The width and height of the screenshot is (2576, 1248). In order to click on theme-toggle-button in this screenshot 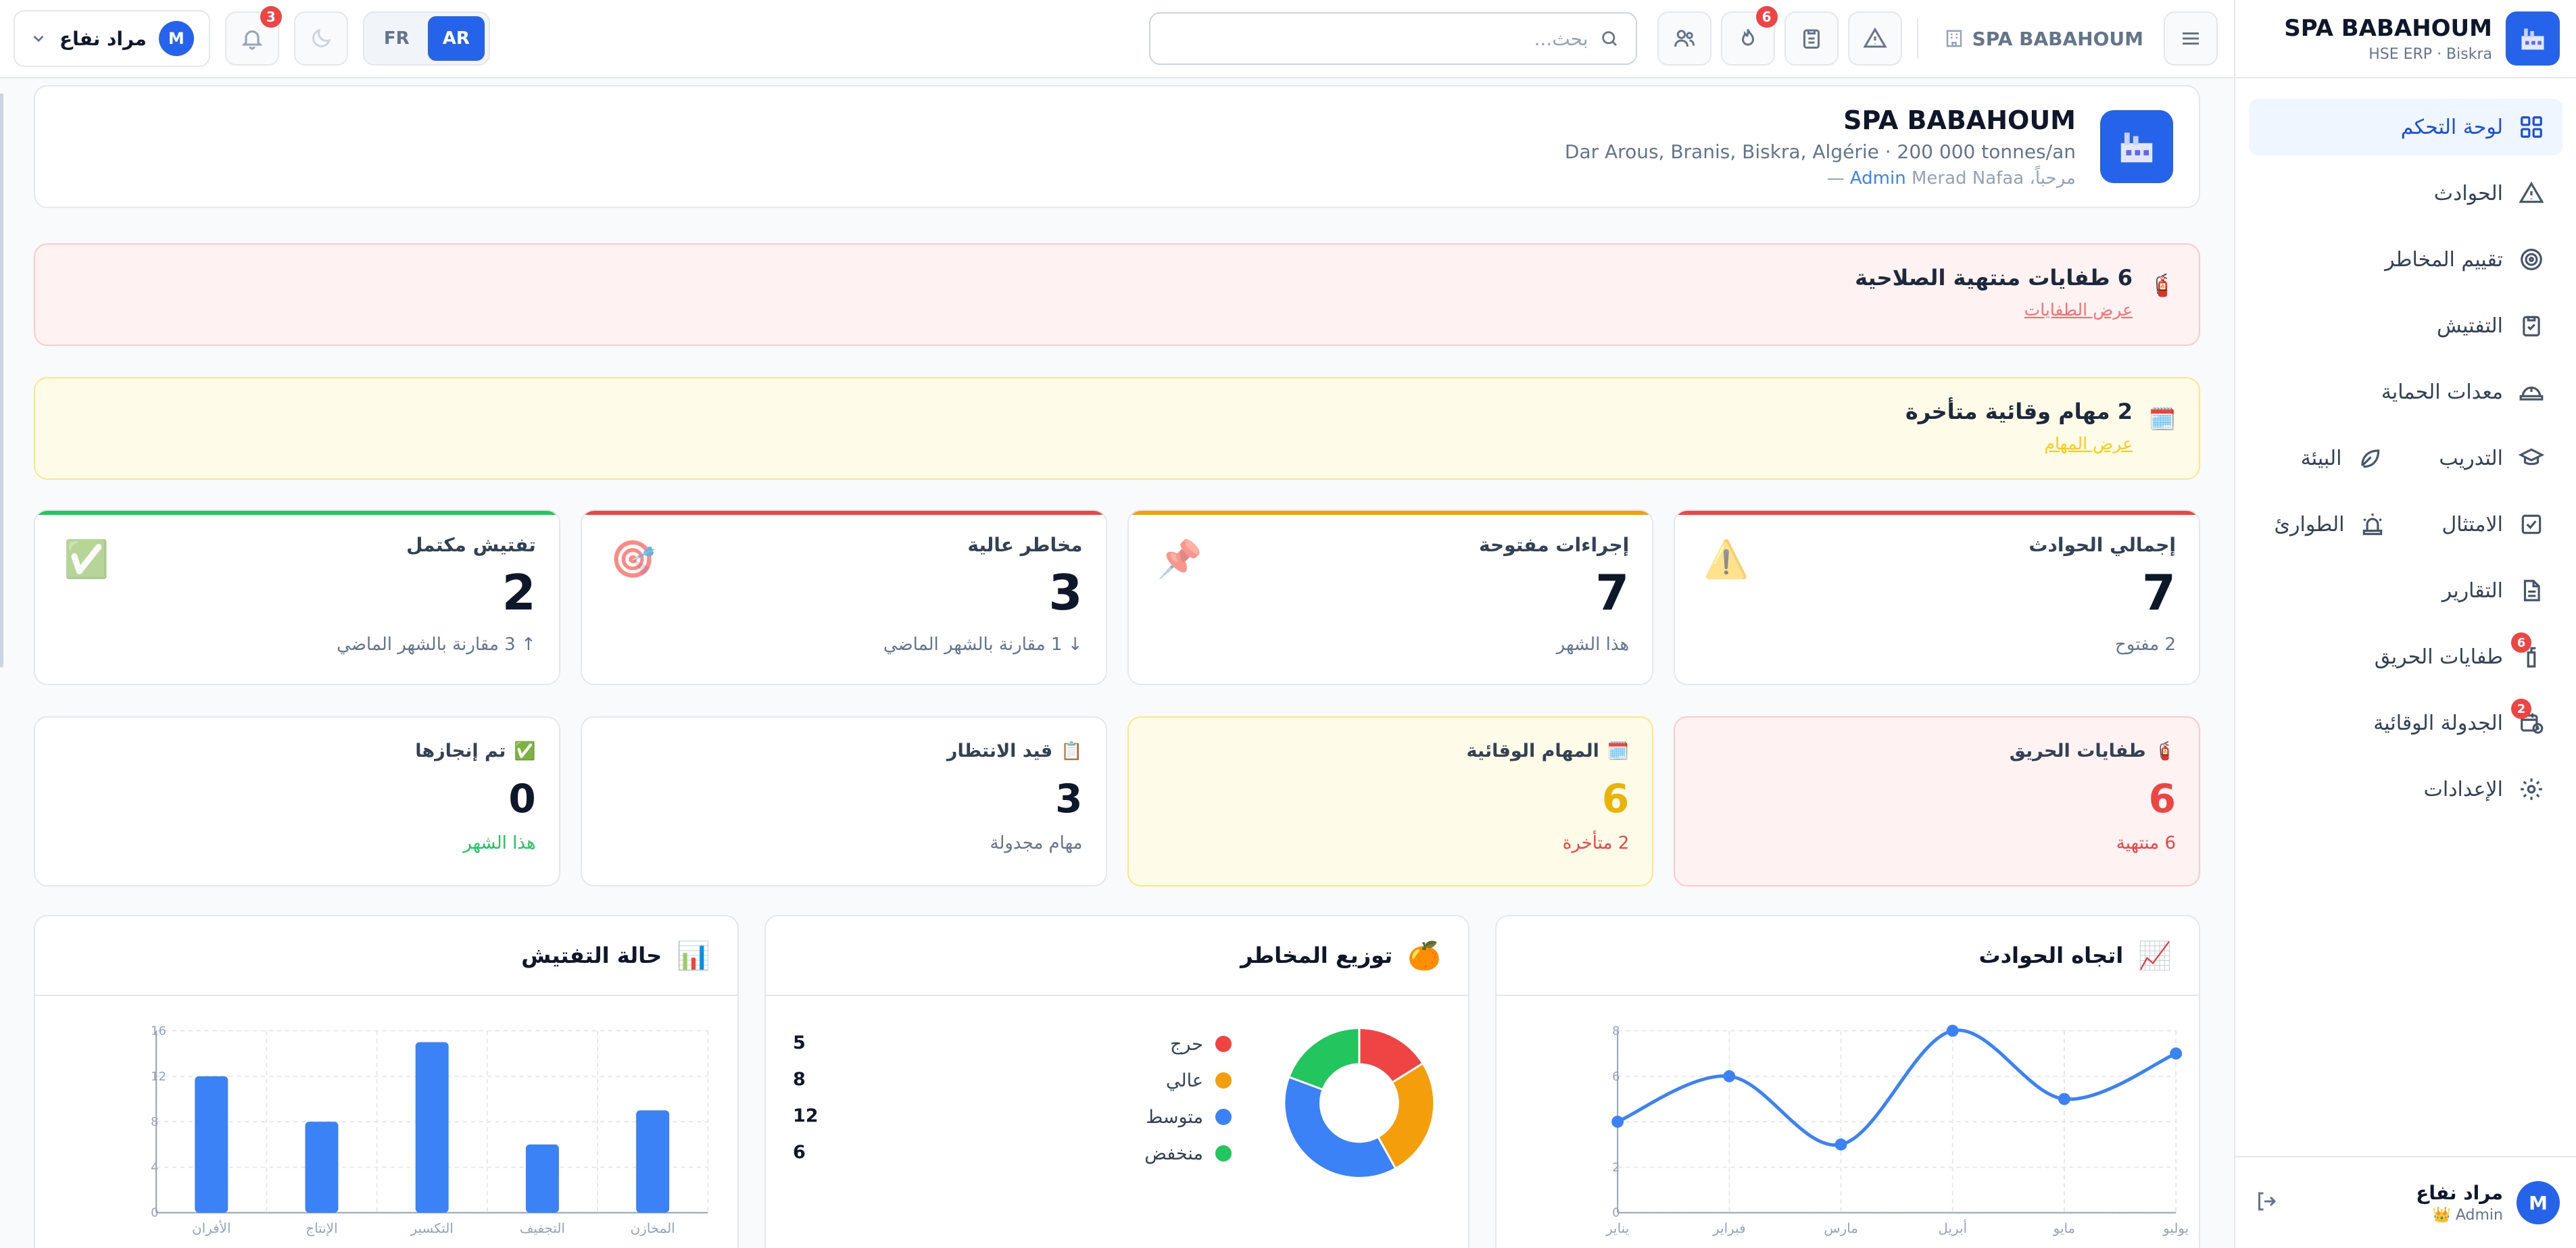, I will do `click(320, 38)`.